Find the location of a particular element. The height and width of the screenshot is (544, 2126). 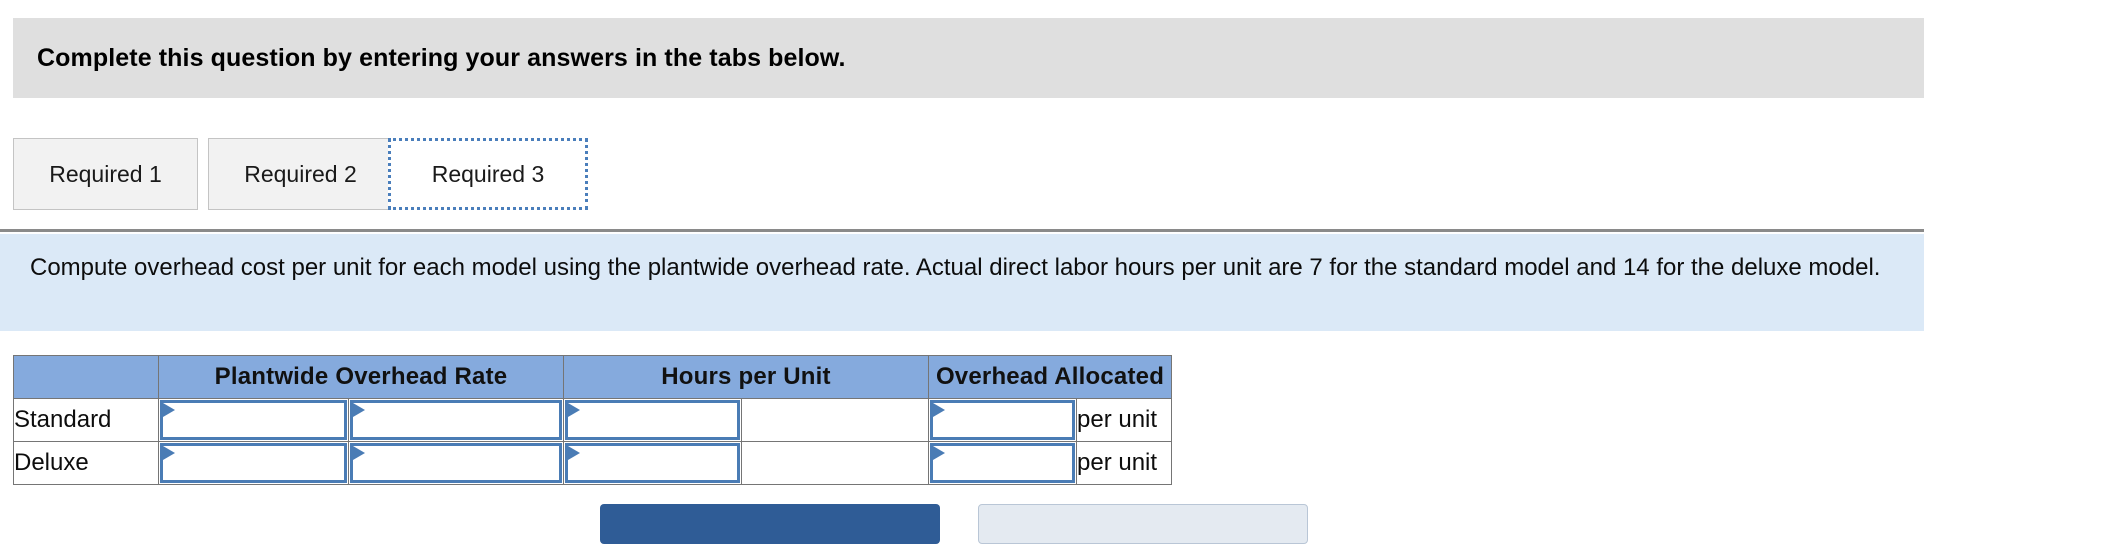

table-row: Standard per unit is located at coordinates (592, 420).